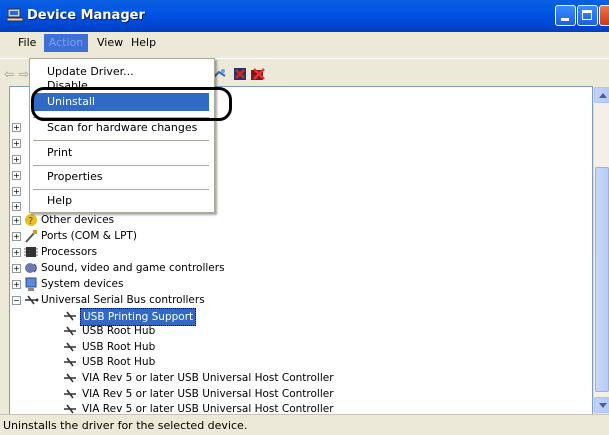 The width and height of the screenshot is (609, 435). What do you see at coordinates (31, 252) in the screenshot?
I see `processor-icon` at bounding box center [31, 252].